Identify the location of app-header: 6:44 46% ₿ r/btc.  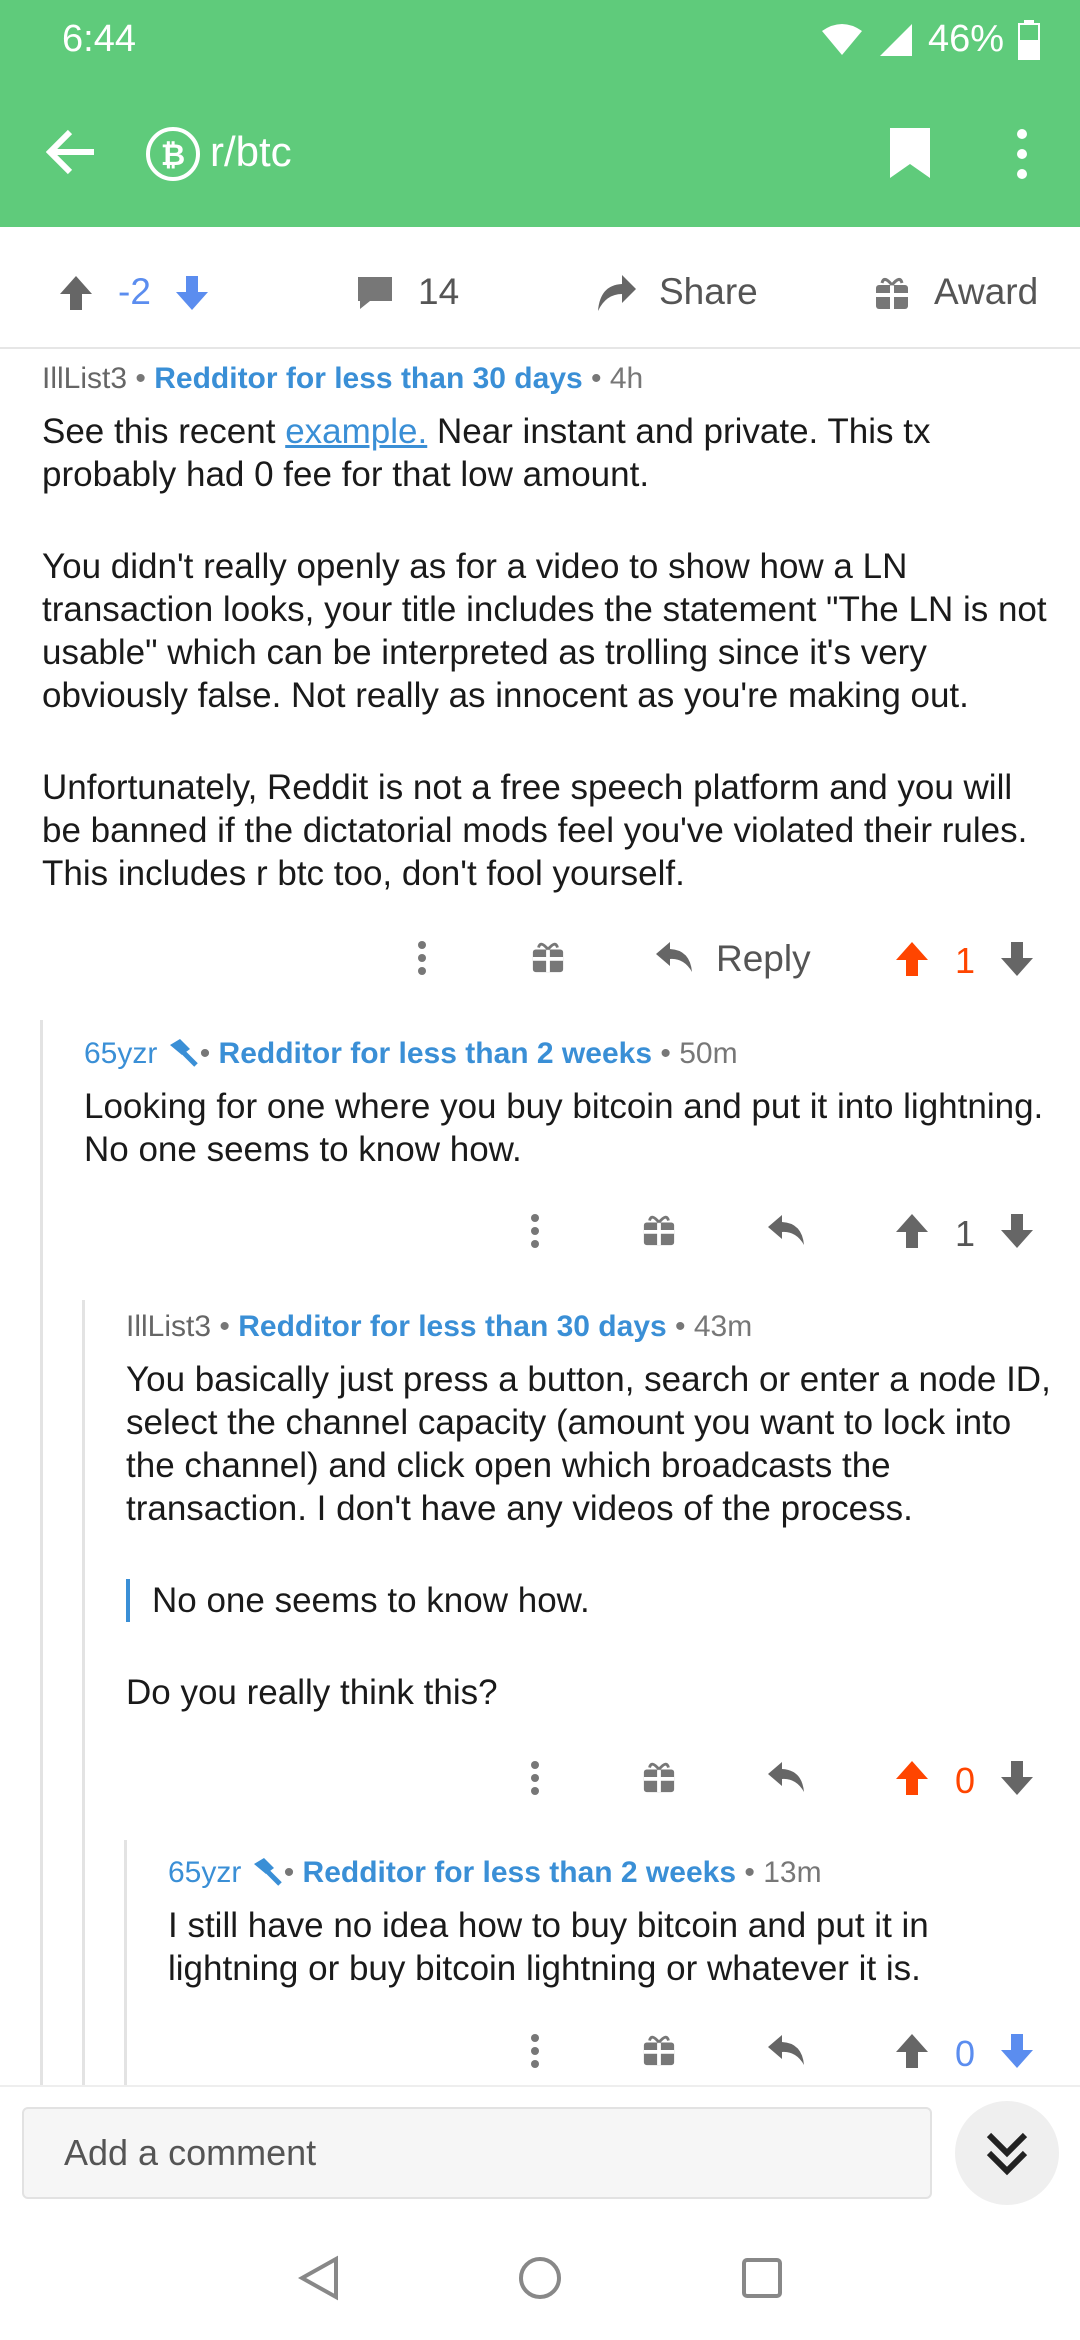
(540, 113).